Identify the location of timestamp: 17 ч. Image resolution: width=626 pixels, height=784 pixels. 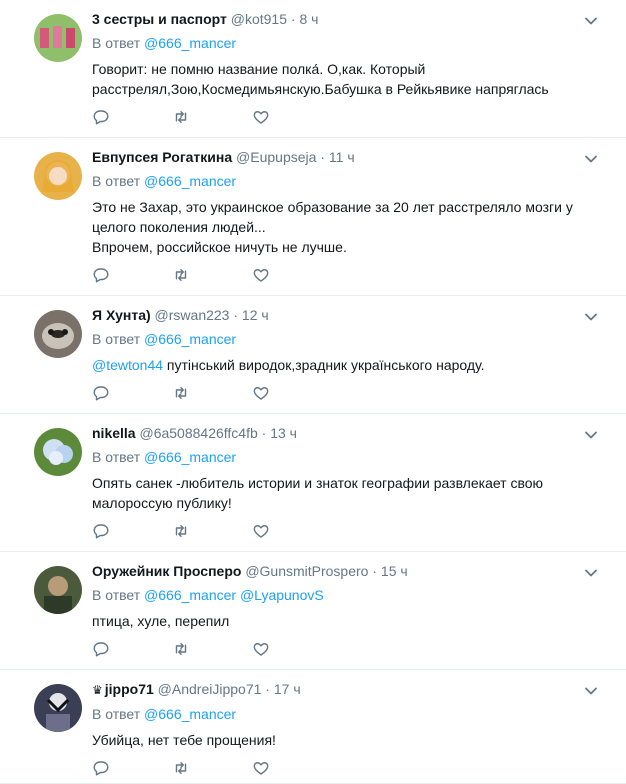
(287, 689).